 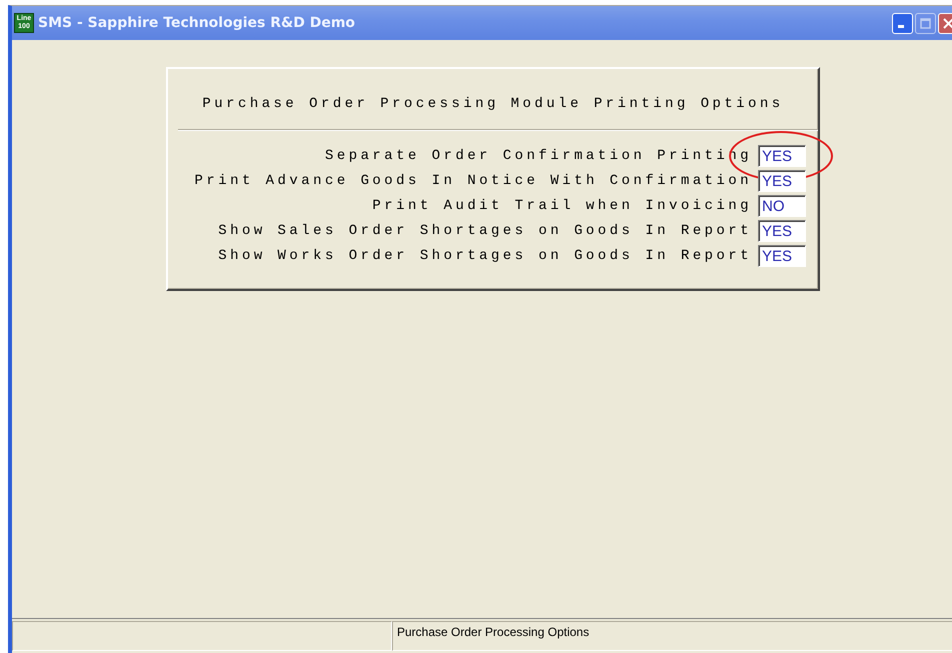 I want to click on option-label: Print Audit Trail when Invoicing, so click(x=562, y=206).